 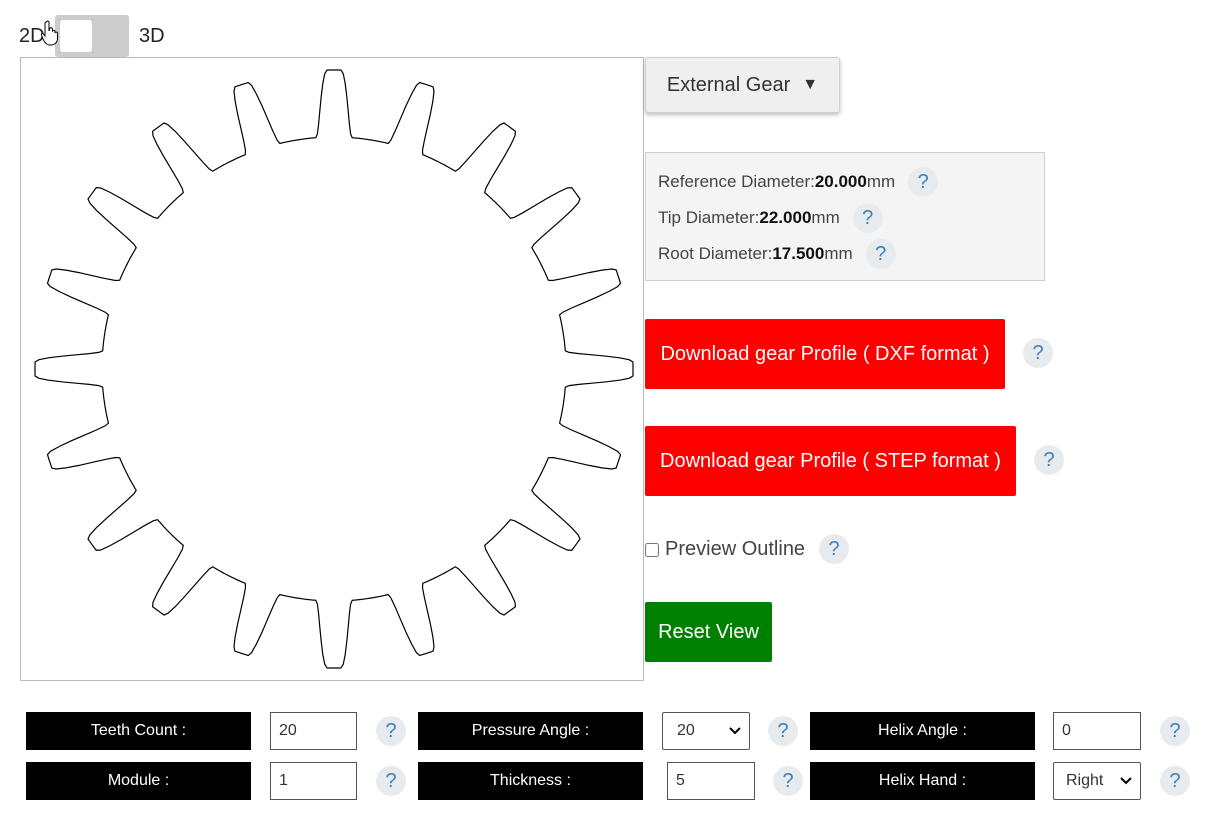 What do you see at coordinates (715, 253) in the screenshot?
I see `root-diameter-label: Root Diameter:` at bounding box center [715, 253].